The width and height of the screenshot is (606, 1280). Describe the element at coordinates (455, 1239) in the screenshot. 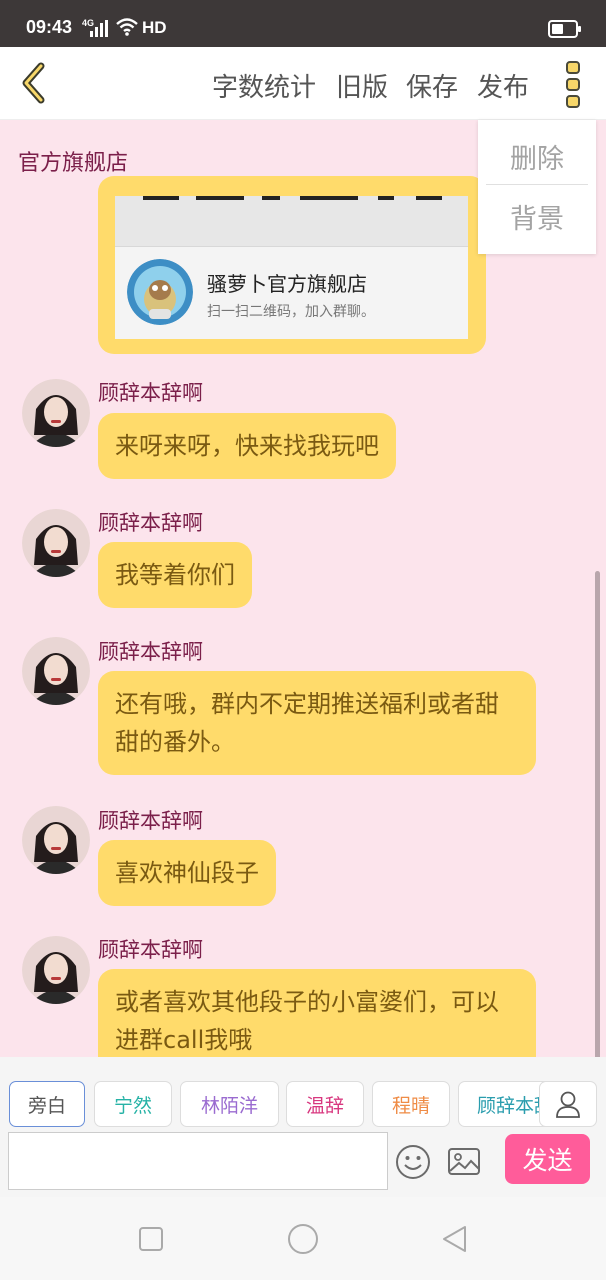

I see `back-triangle-icon` at that location.